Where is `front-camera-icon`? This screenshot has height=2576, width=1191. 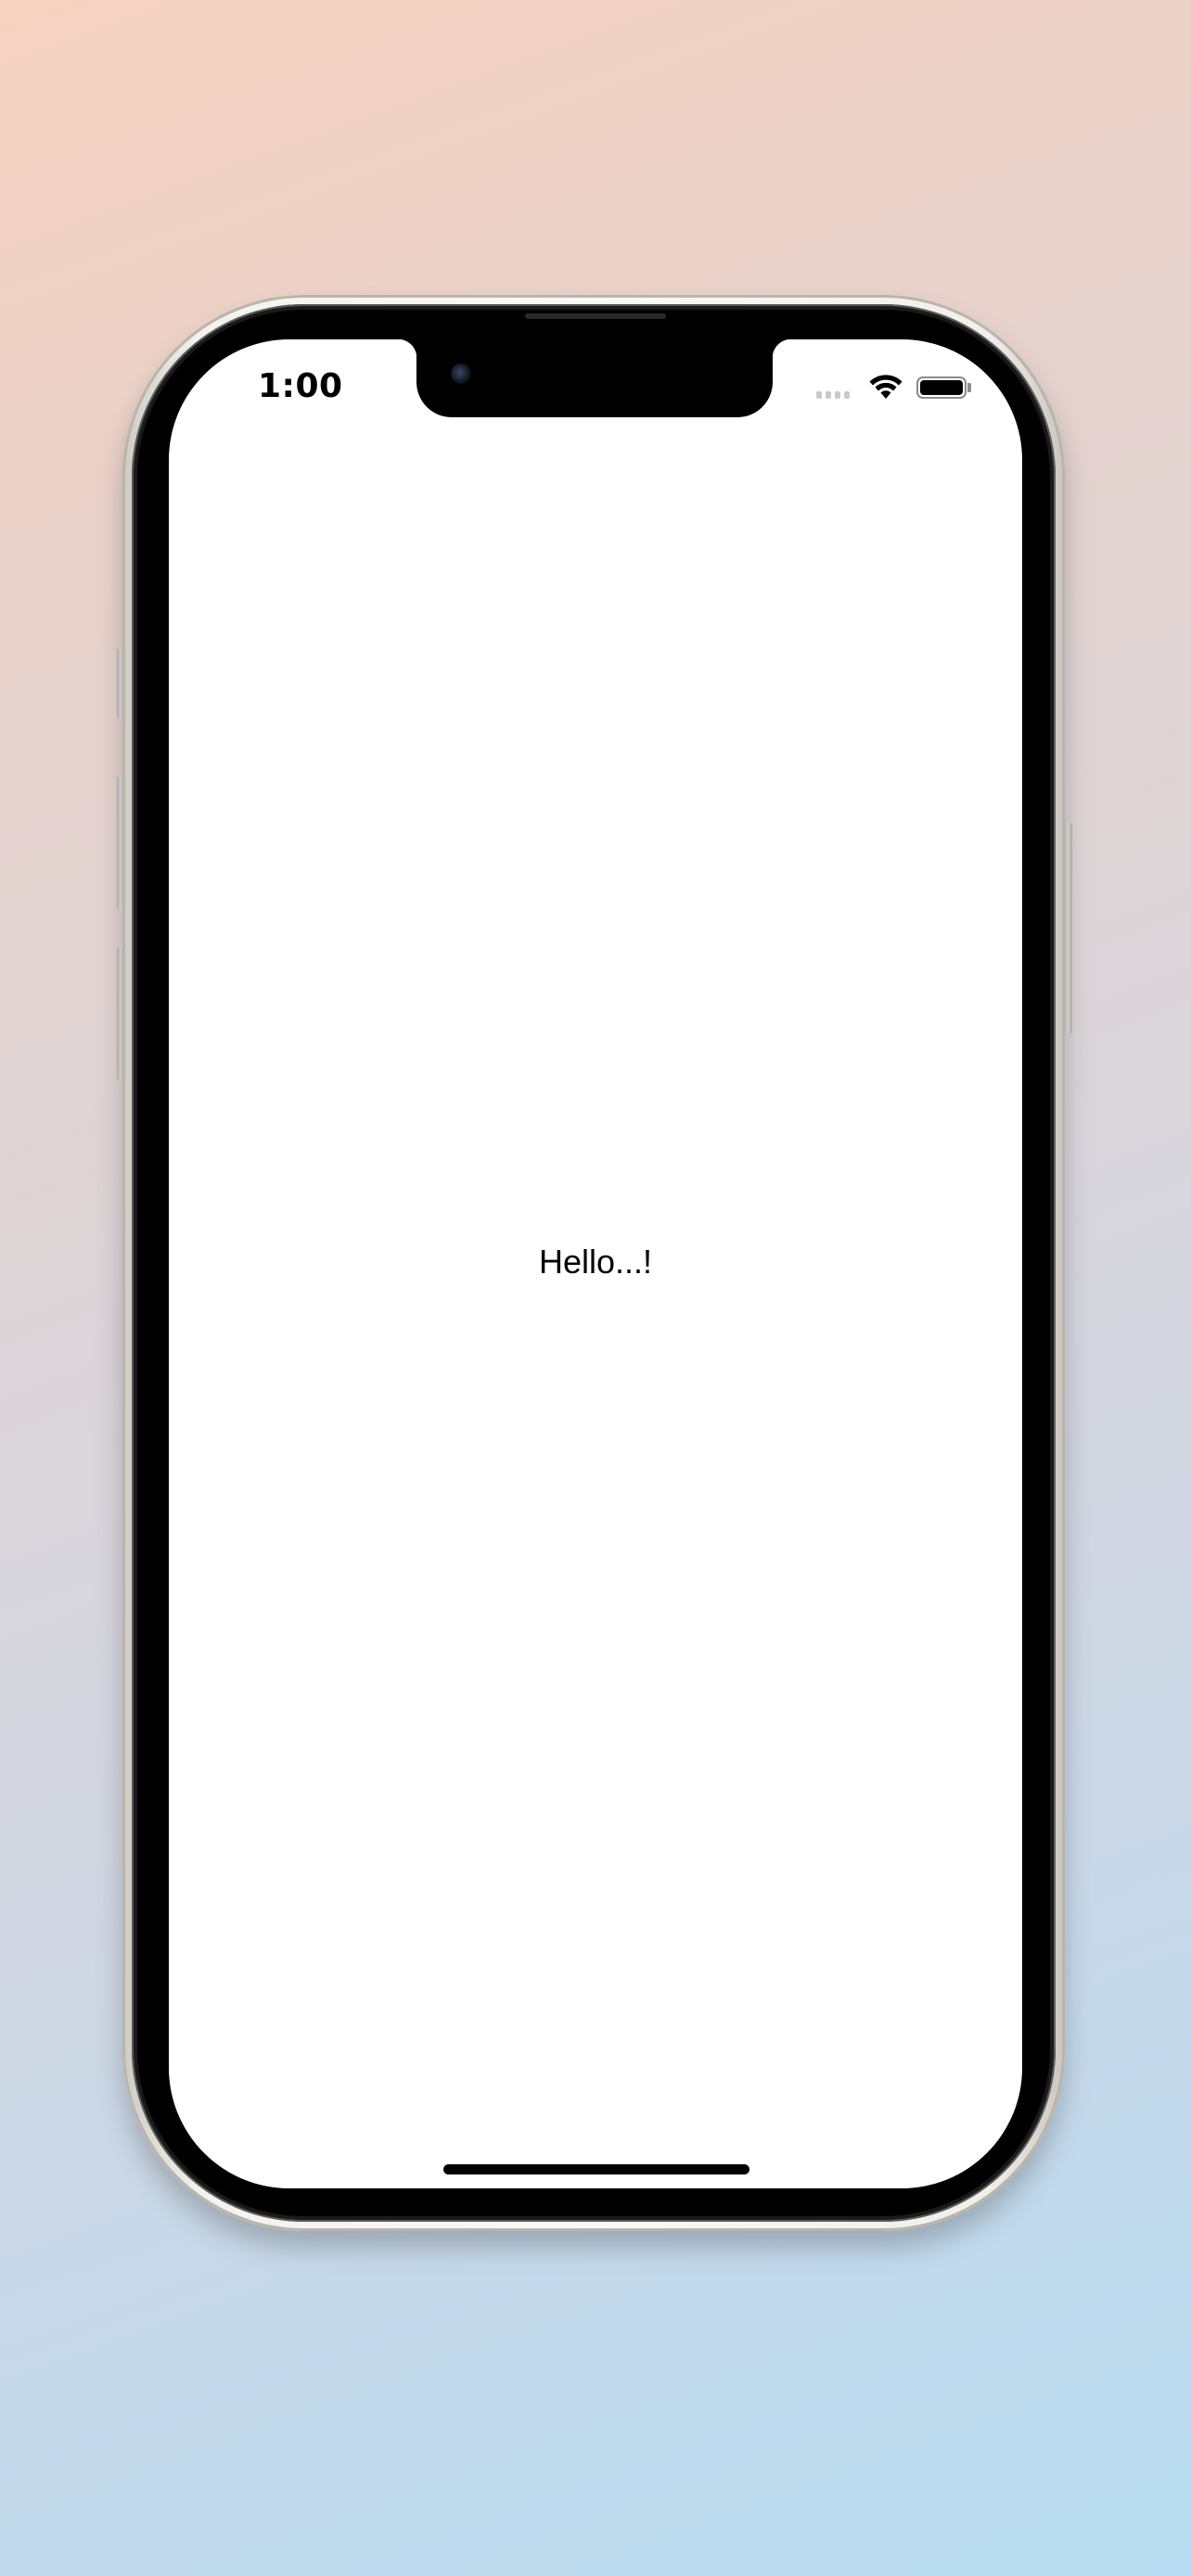
front-camera-icon is located at coordinates (461, 373).